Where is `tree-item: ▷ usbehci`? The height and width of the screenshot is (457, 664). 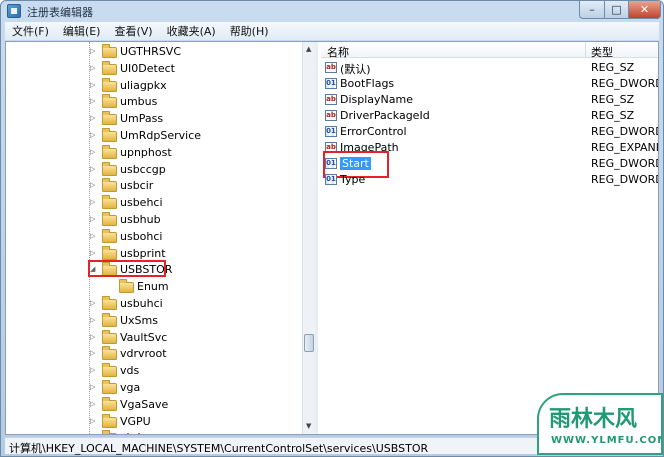
tree-item: ▷ usbehci is located at coordinates (156, 202).